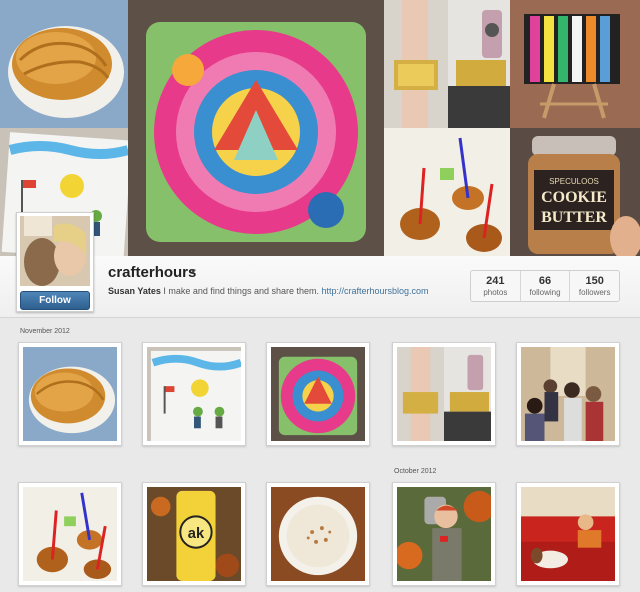 This screenshot has width=640, height=592. I want to click on profile-stats: 241 photos 66 following 150 followers, so click(545, 286).